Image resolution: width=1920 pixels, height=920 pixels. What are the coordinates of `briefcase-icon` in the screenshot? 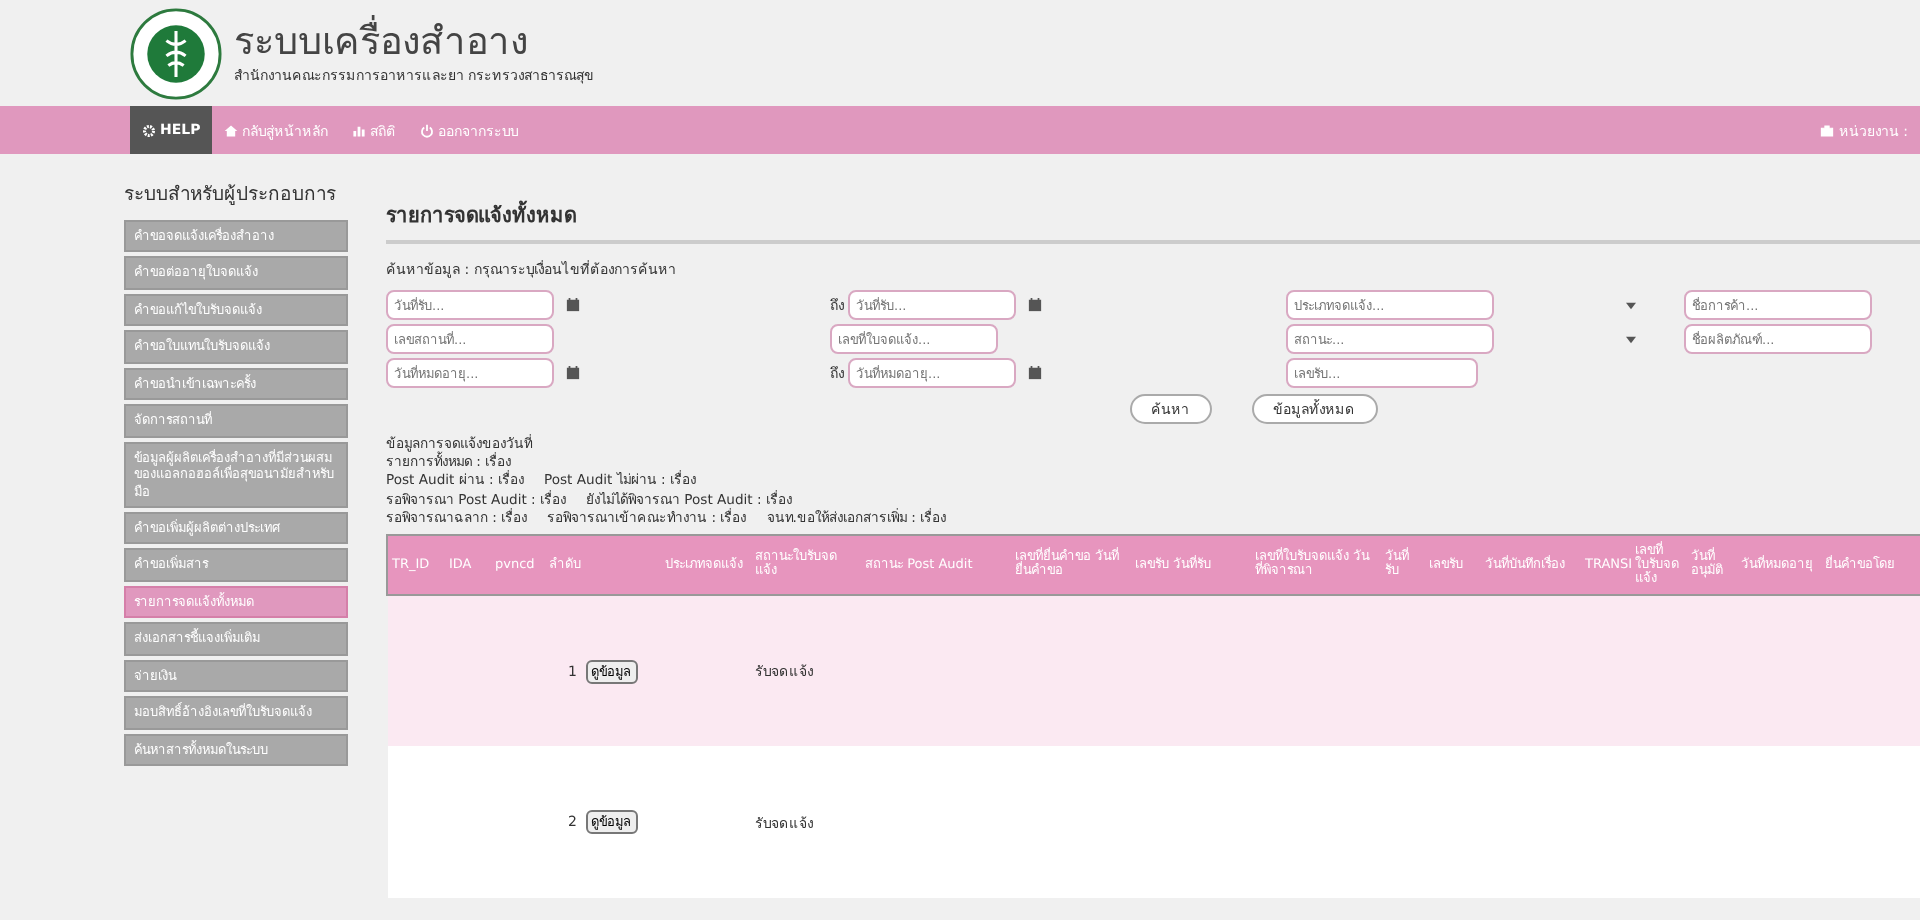 It's located at (1827, 130).